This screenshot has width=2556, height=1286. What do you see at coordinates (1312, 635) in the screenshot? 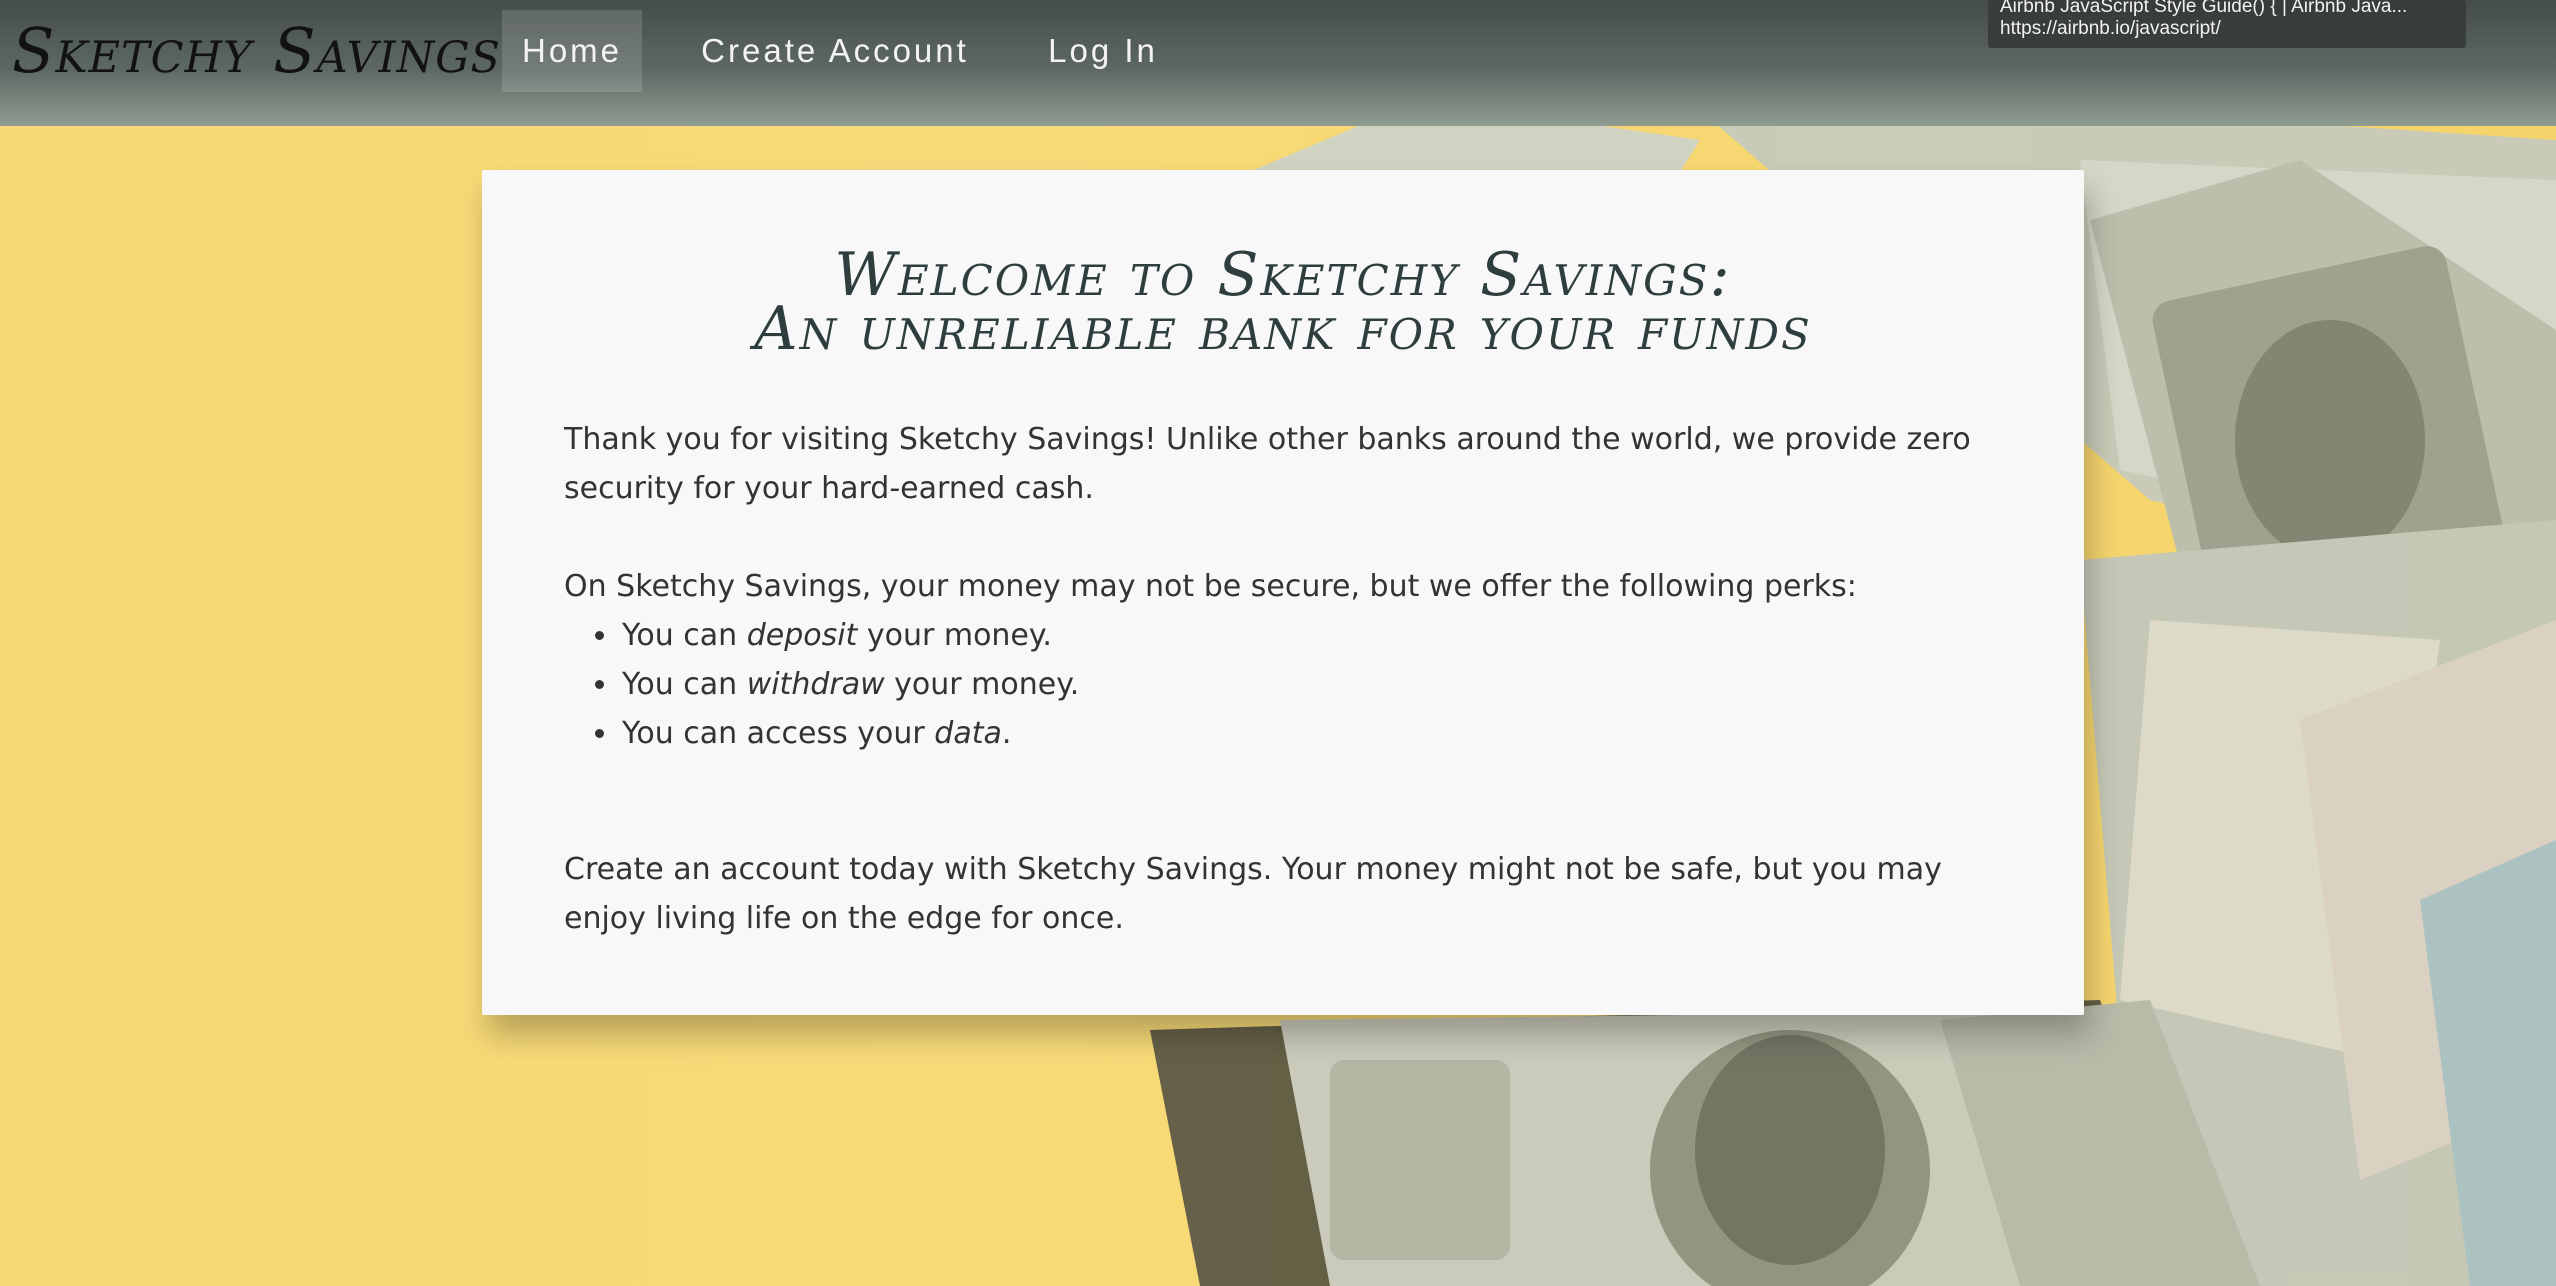
I see `perk-item: You can deposit your money.` at bounding box center [1312, 635].